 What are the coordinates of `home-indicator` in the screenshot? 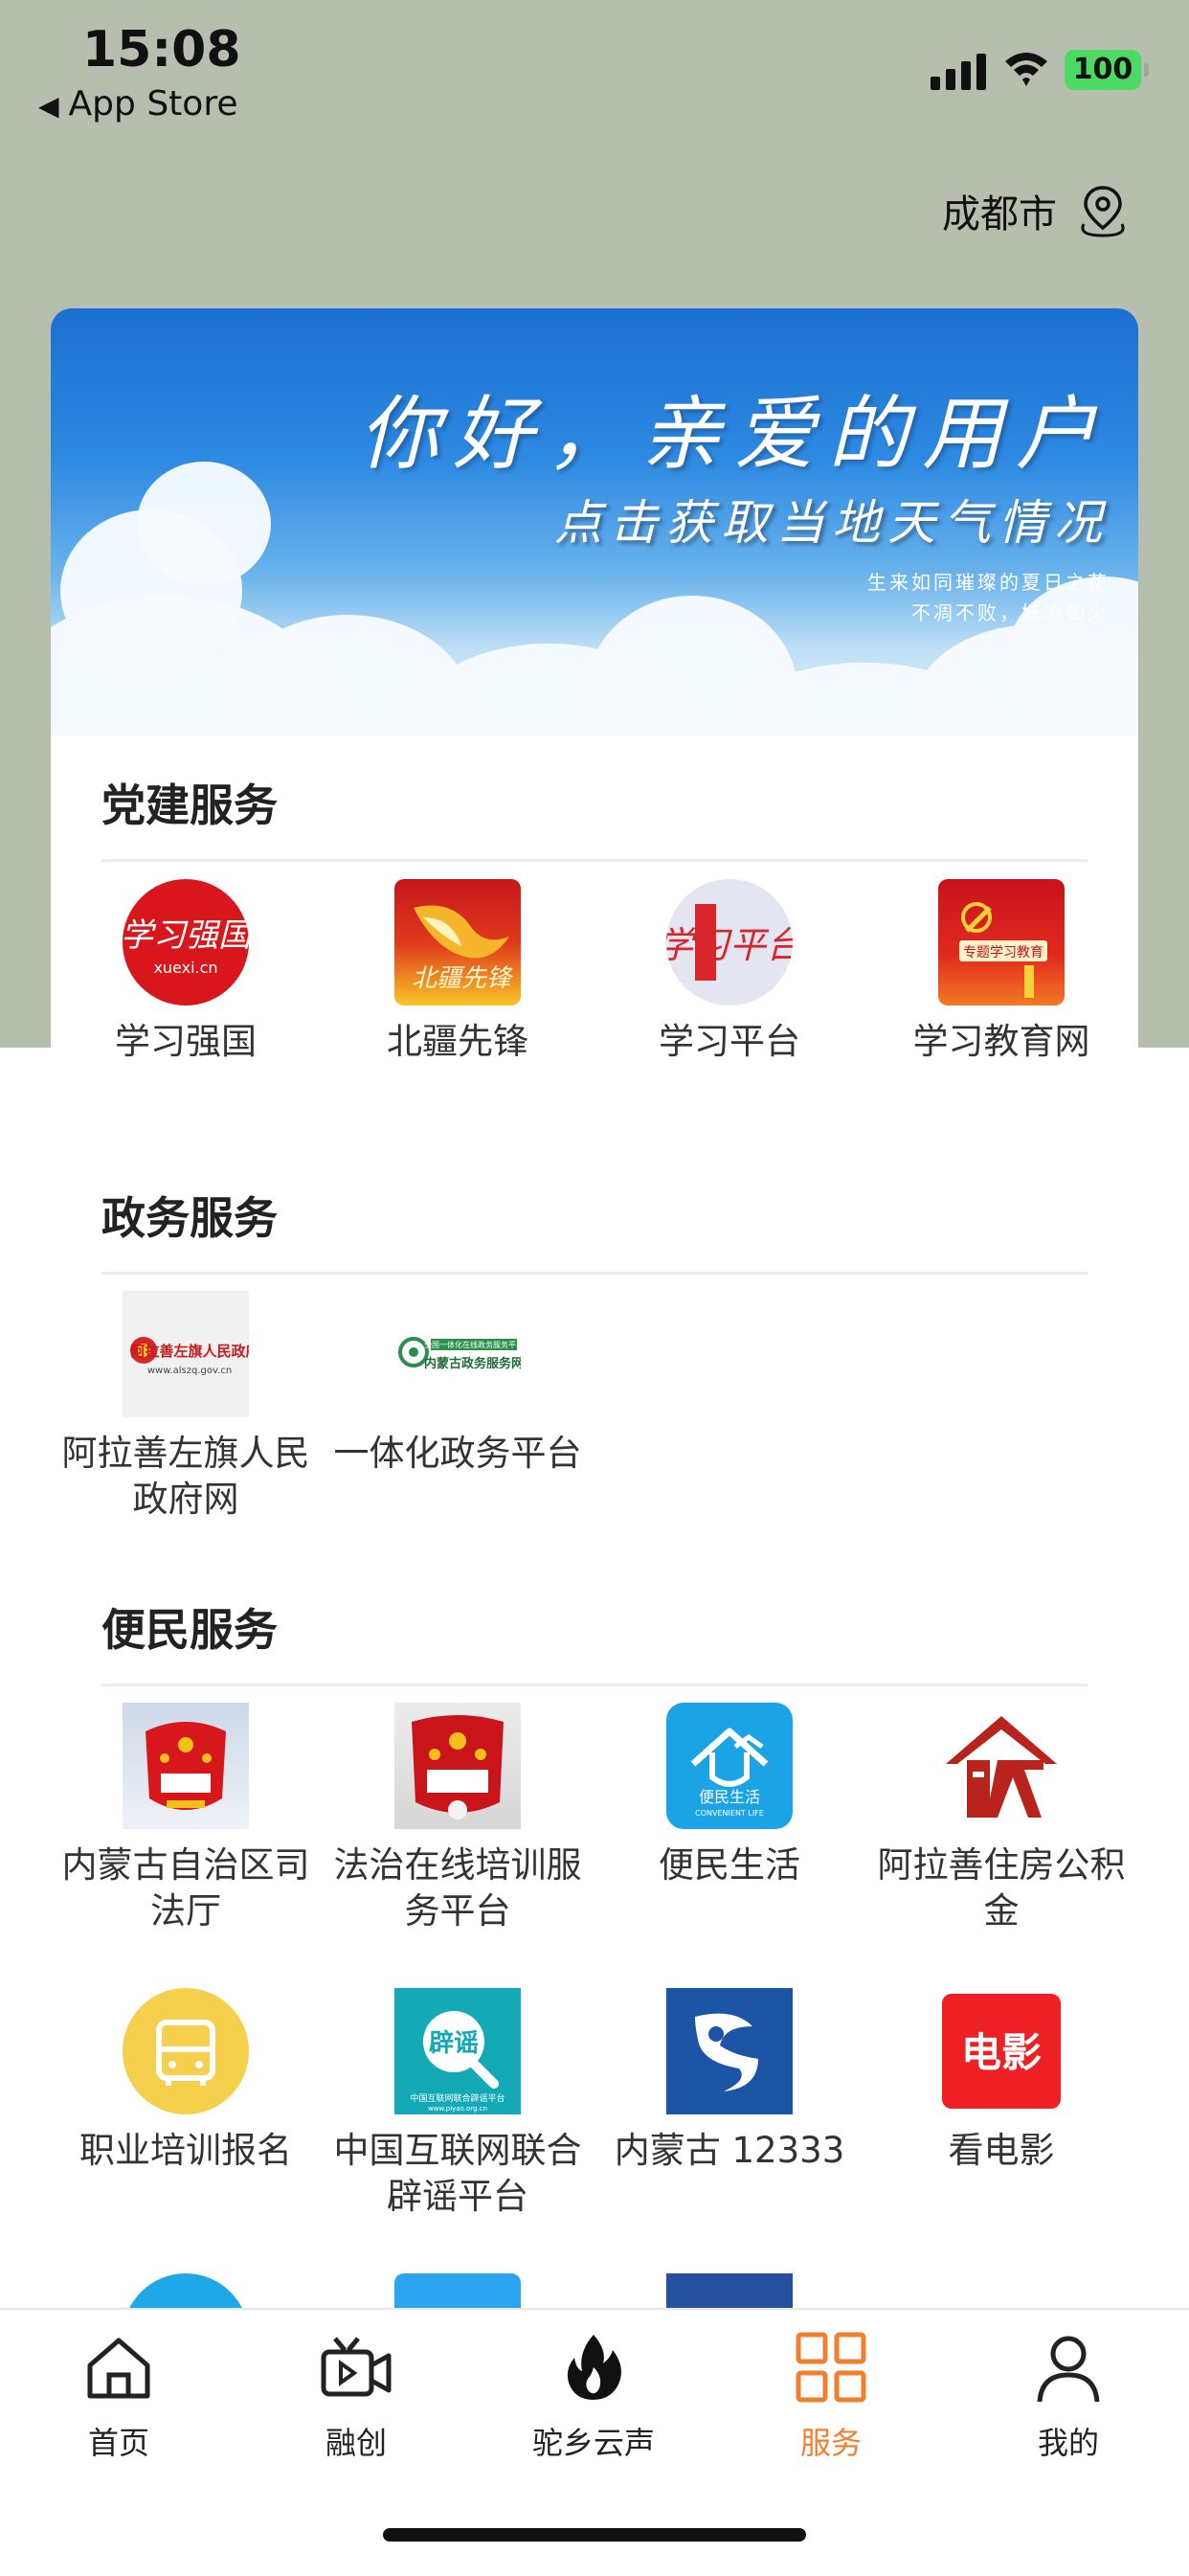 It's located at (594, 2535).